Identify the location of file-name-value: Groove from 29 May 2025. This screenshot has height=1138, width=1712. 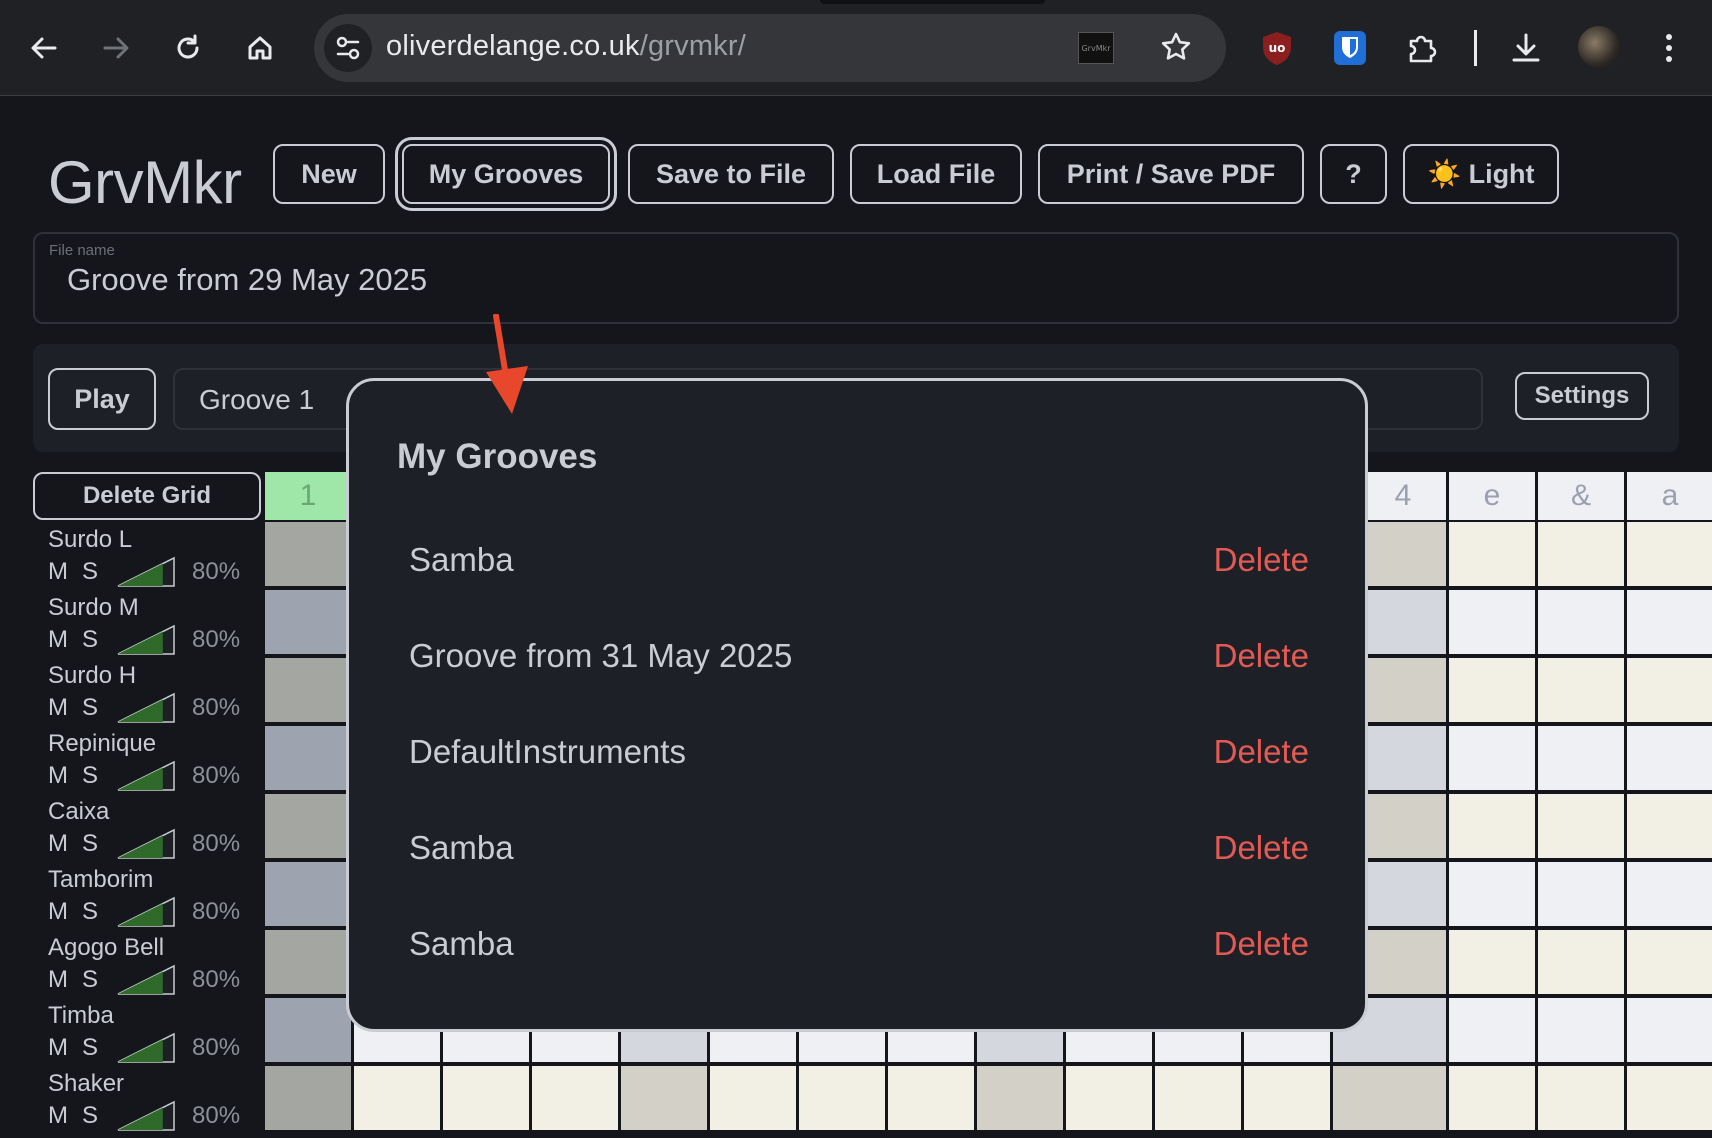
(247, 280).